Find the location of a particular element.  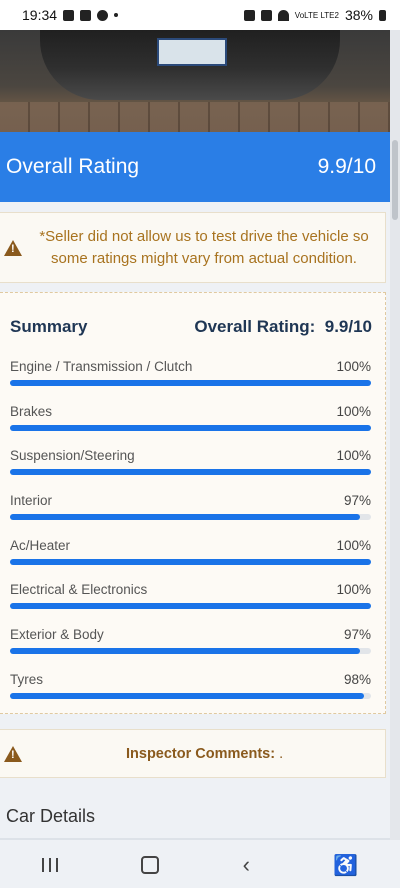

lock-icon is located at coordinates (249, 15).